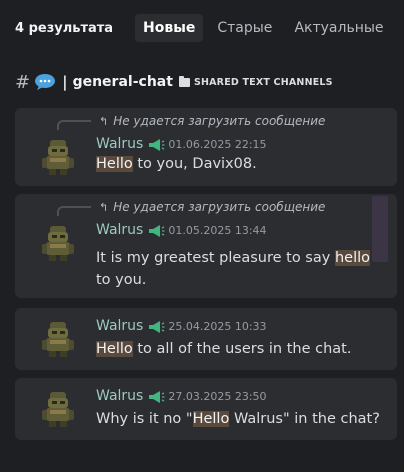  Describe the element at coordinates (338, 28) in the screenshot. I see `tab-relevant: Актуальные` at that location.